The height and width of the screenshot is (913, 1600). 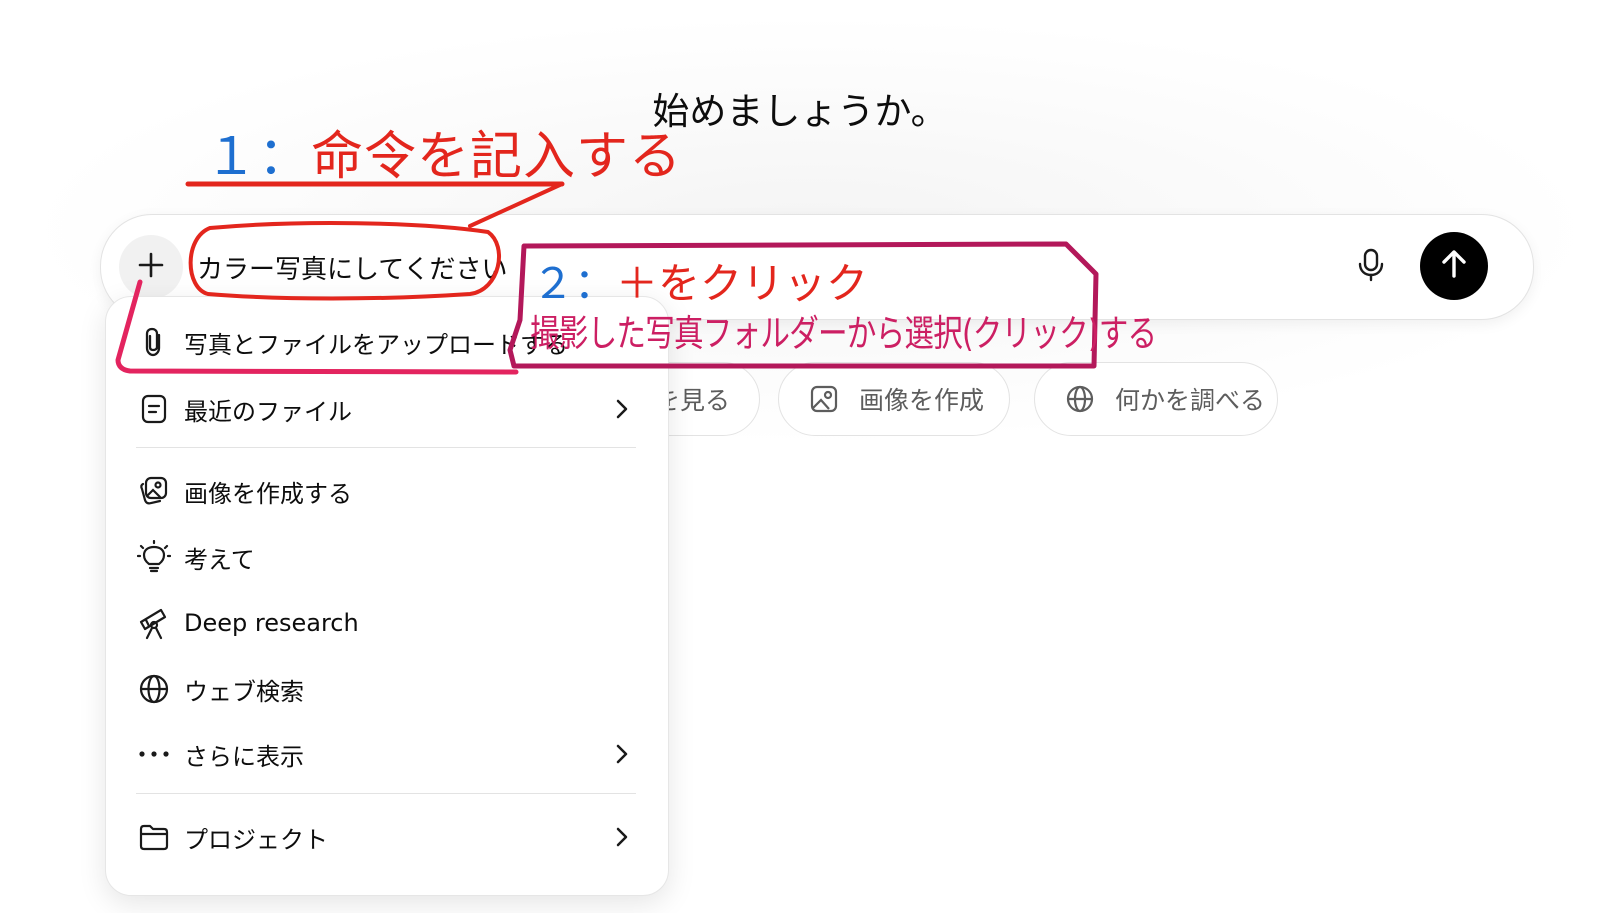 I want to click on menu-item-label: 画像を作成する, so click(x=268, y=493).